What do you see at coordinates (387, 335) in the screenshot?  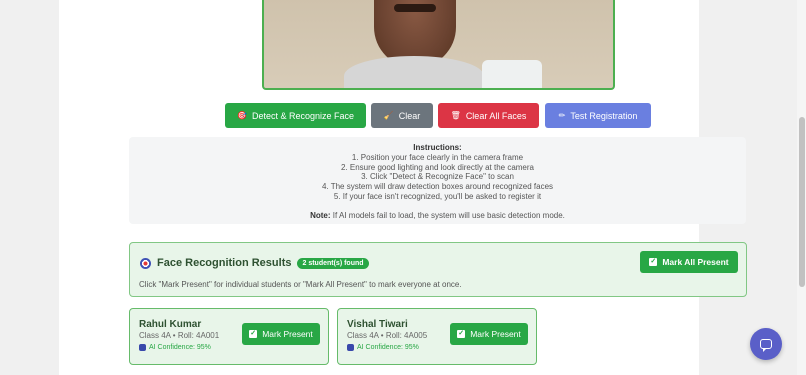 I see `student-meta: Class 4A • Roll: 4A005` at bounding box center [387, 335].